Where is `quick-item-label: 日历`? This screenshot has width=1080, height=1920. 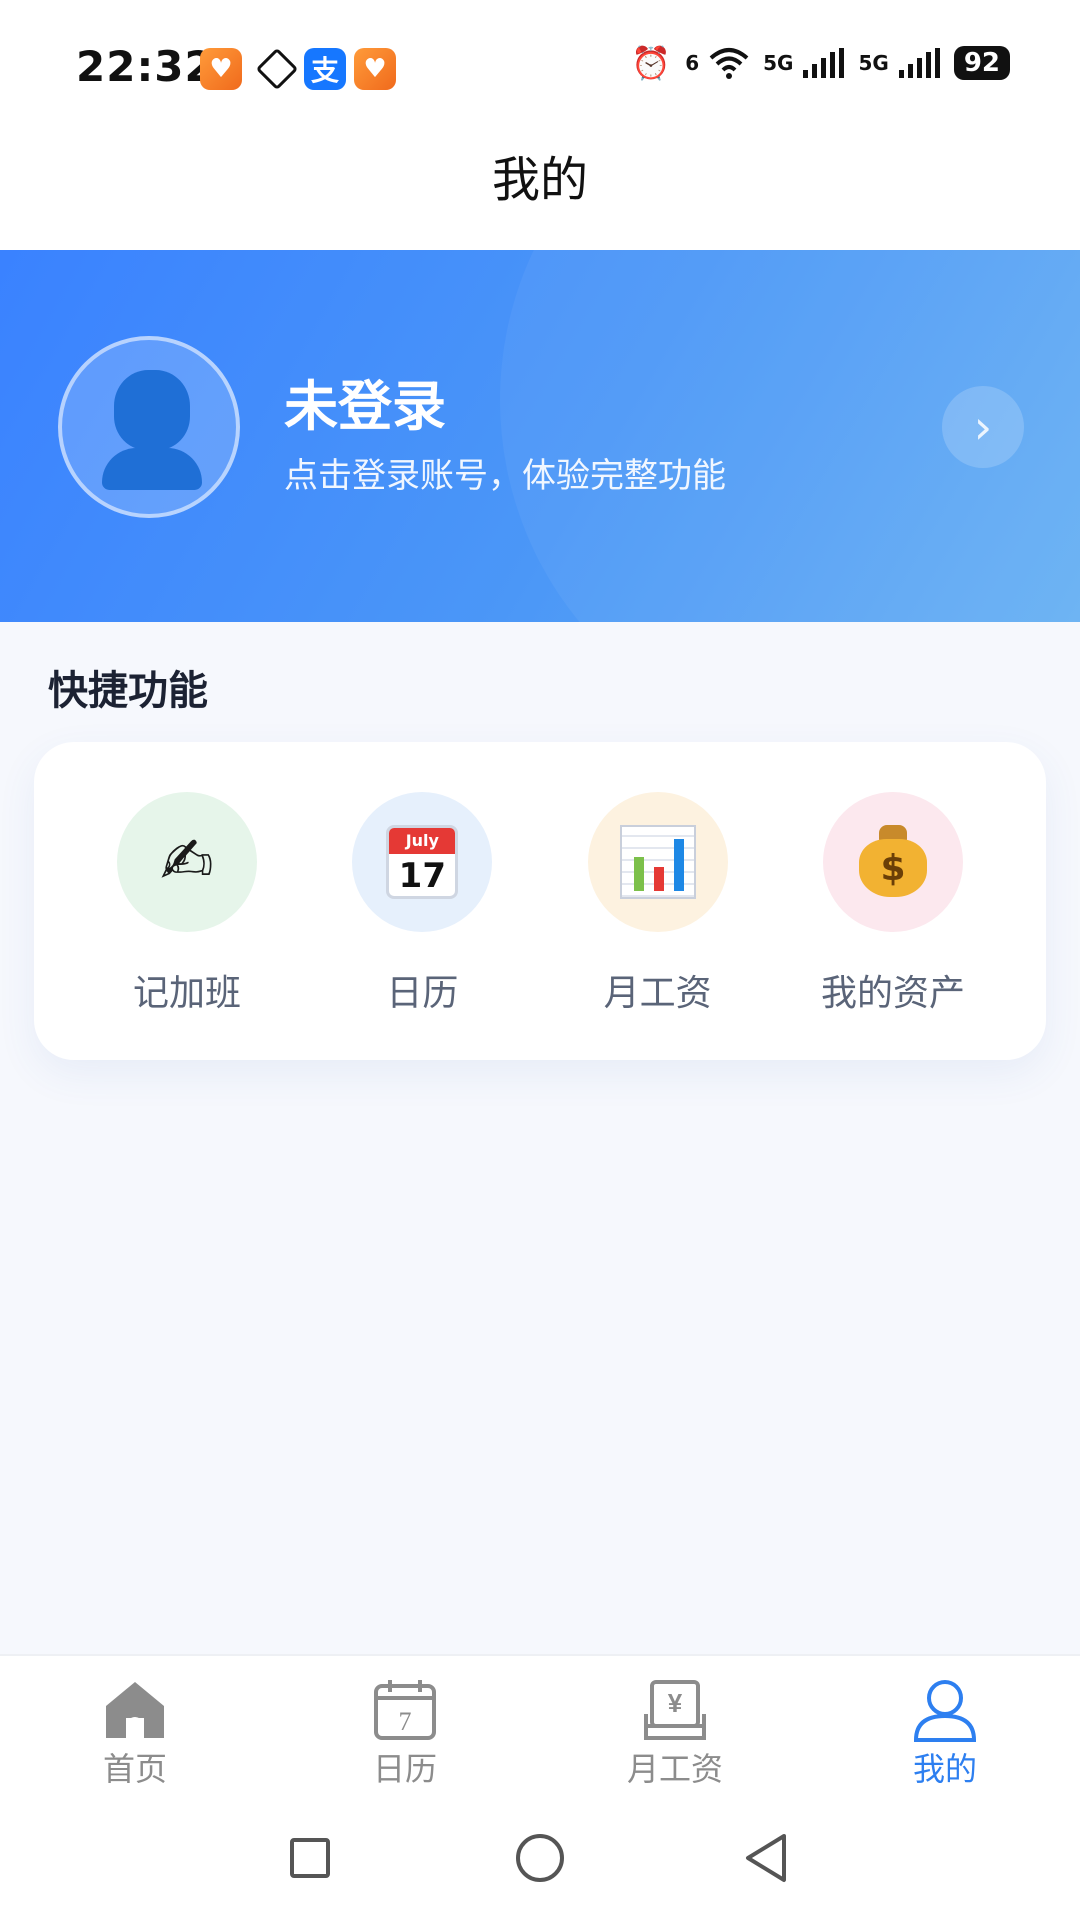
quick-item-label: 日历 is located at coordinates (422, 990).